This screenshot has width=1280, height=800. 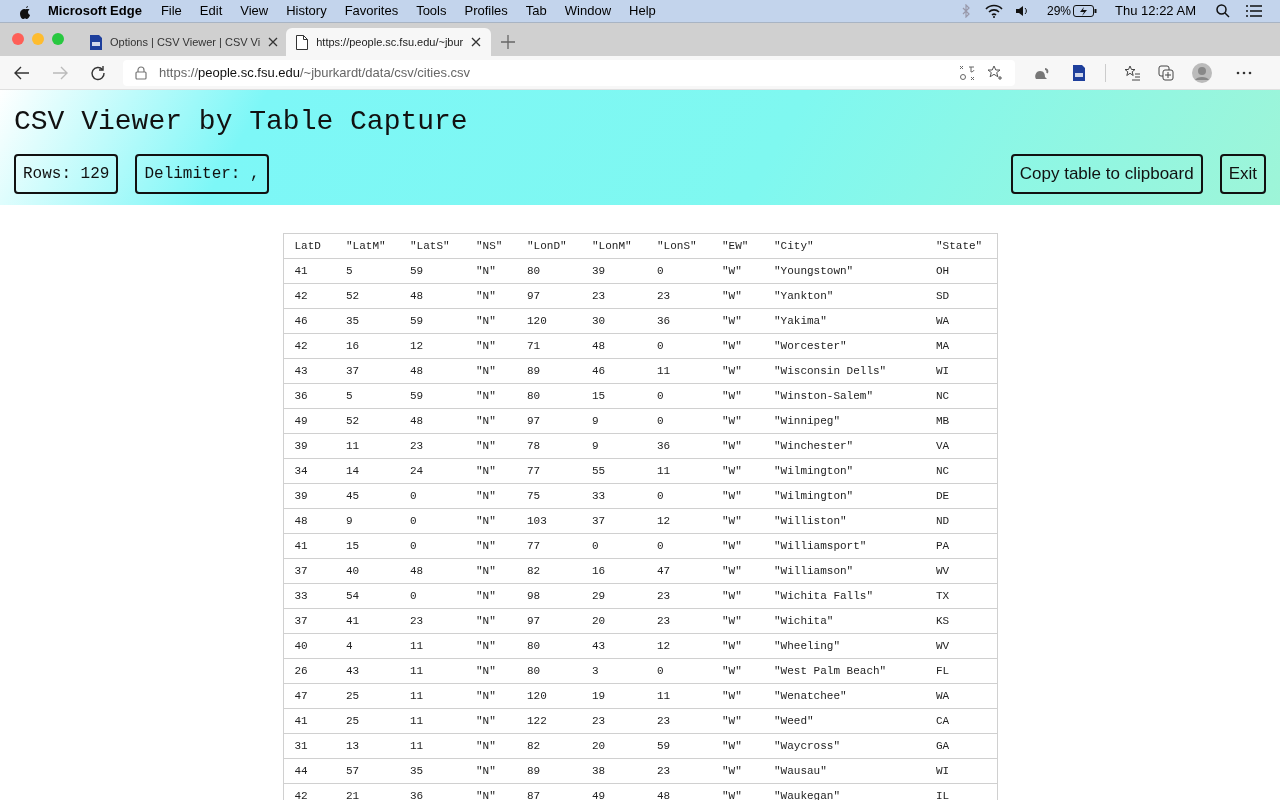 What do you see at coordinates (486, 11) in the screenshot?
I see `menu-item: Profiles` at bounding box center [486, 11].